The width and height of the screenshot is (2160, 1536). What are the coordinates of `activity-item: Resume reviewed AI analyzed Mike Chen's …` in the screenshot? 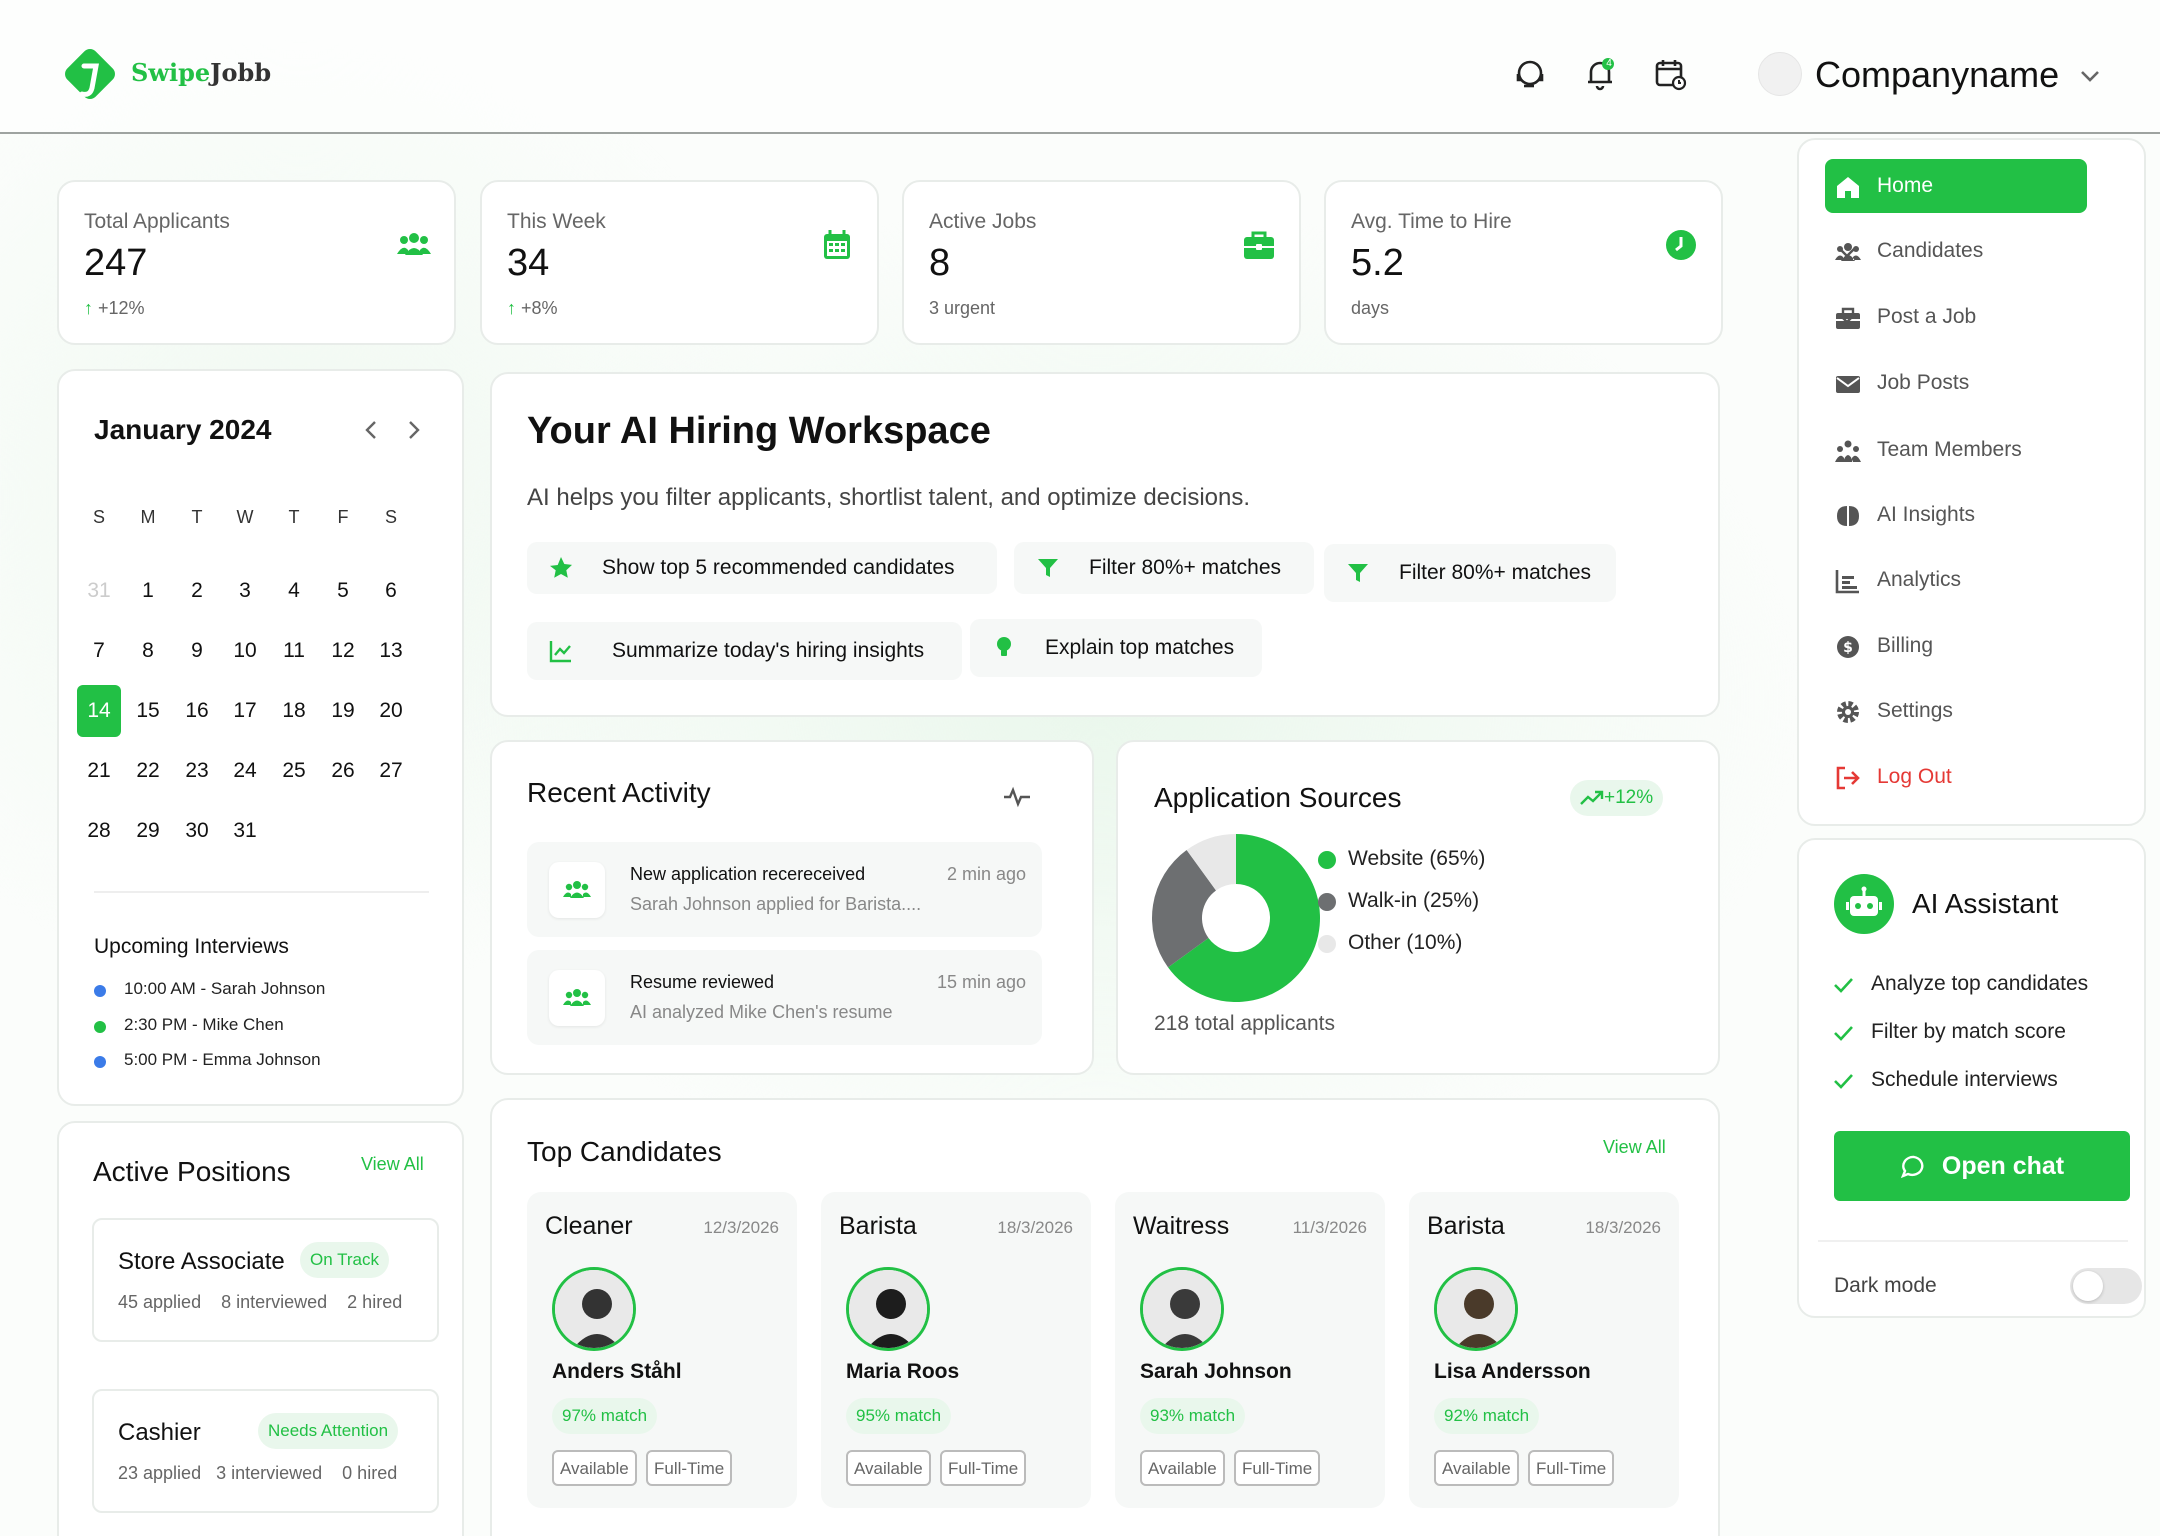 It's located at (784, 997).